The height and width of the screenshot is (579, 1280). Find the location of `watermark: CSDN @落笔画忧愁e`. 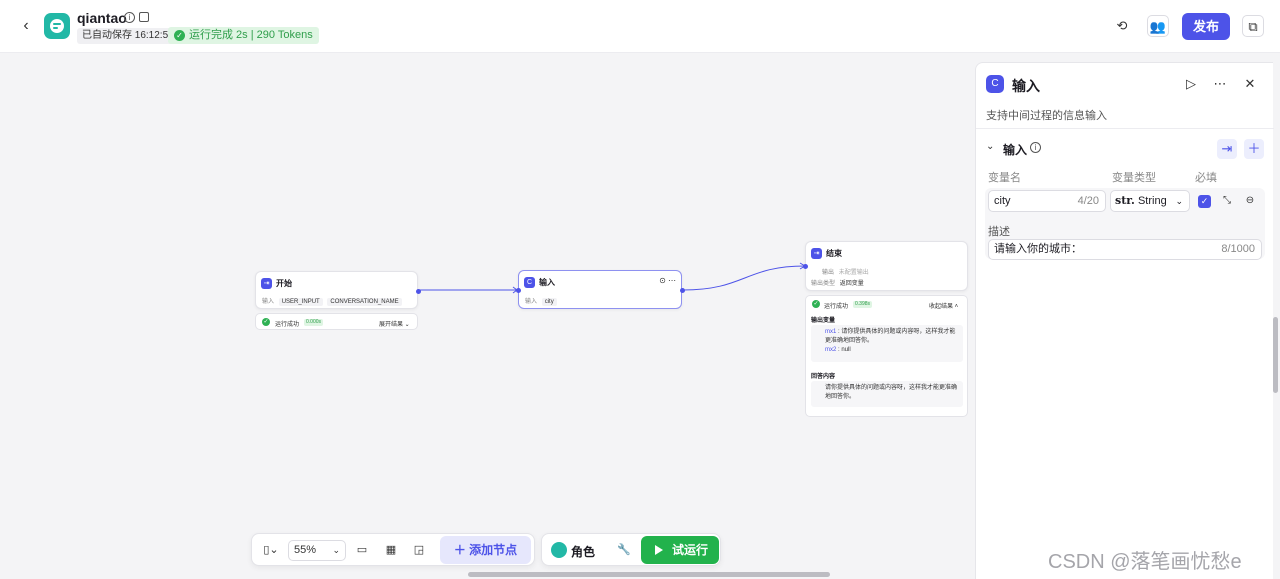

watermark: CSDN @落笔画忧愁e is located at coordinates (1145, 562).